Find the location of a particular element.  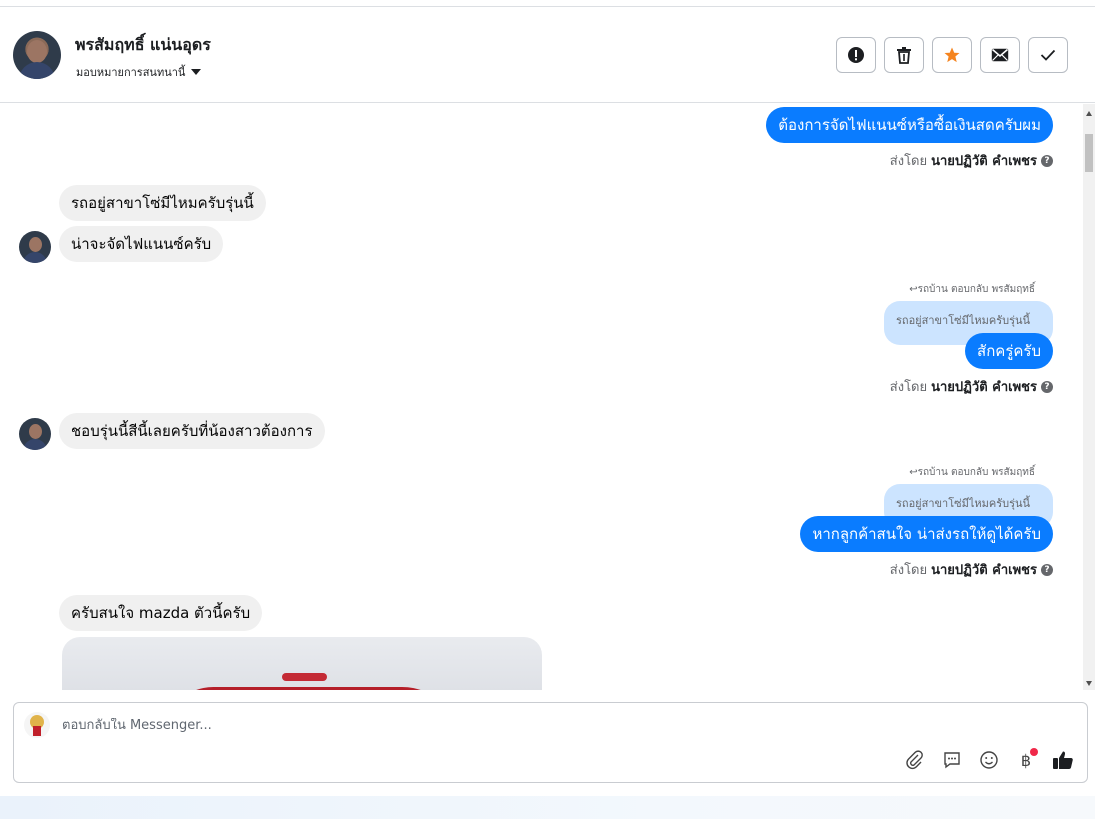

mail-icon is located at coordinates (1000, 55).